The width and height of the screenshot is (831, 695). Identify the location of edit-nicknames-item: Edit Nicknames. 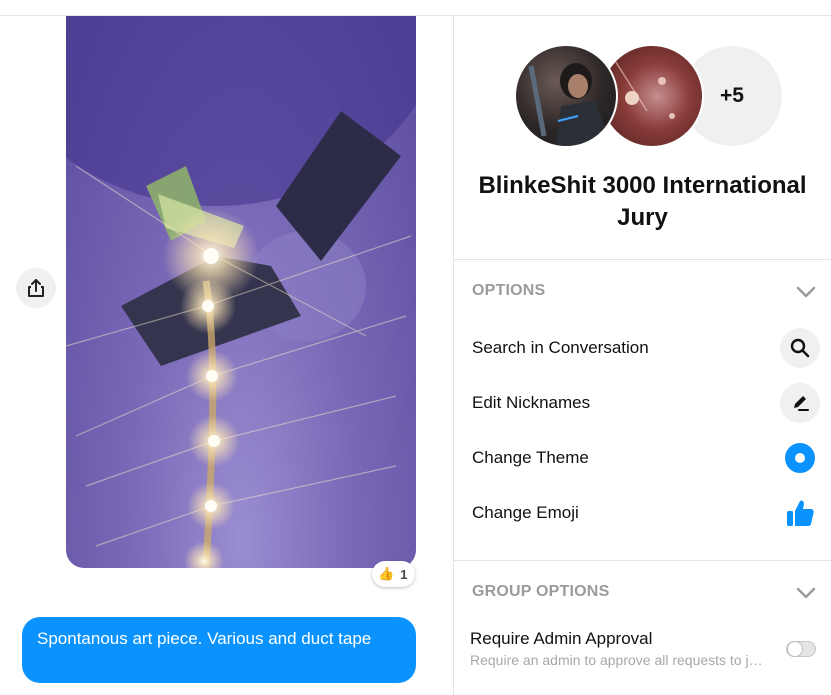
(642, 403).